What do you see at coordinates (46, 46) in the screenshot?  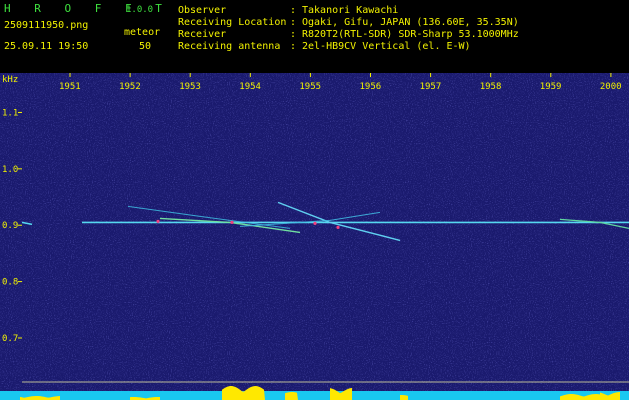 I see `file-timestamp: 25.09.11 19:50` at bounding box center [46, 46].